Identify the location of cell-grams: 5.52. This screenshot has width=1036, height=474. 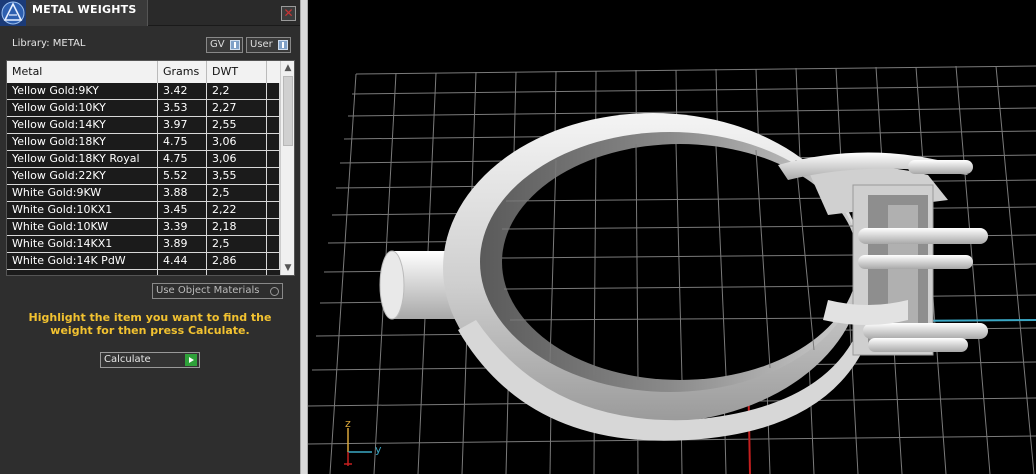
(182, 176).